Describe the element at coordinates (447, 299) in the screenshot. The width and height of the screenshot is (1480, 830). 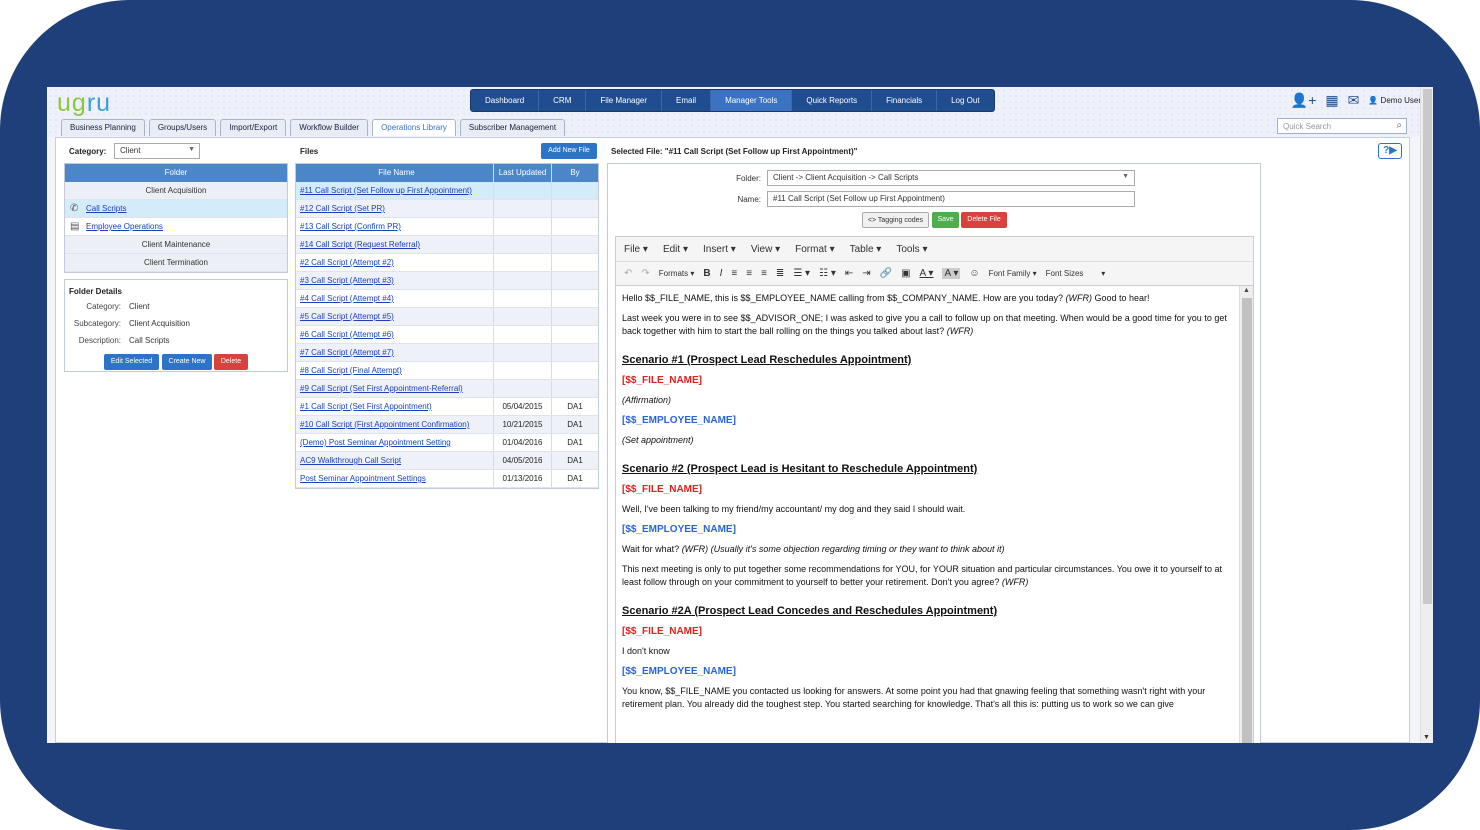
I see `table-row: #4 Call Script (Attempt #4)` at that location.